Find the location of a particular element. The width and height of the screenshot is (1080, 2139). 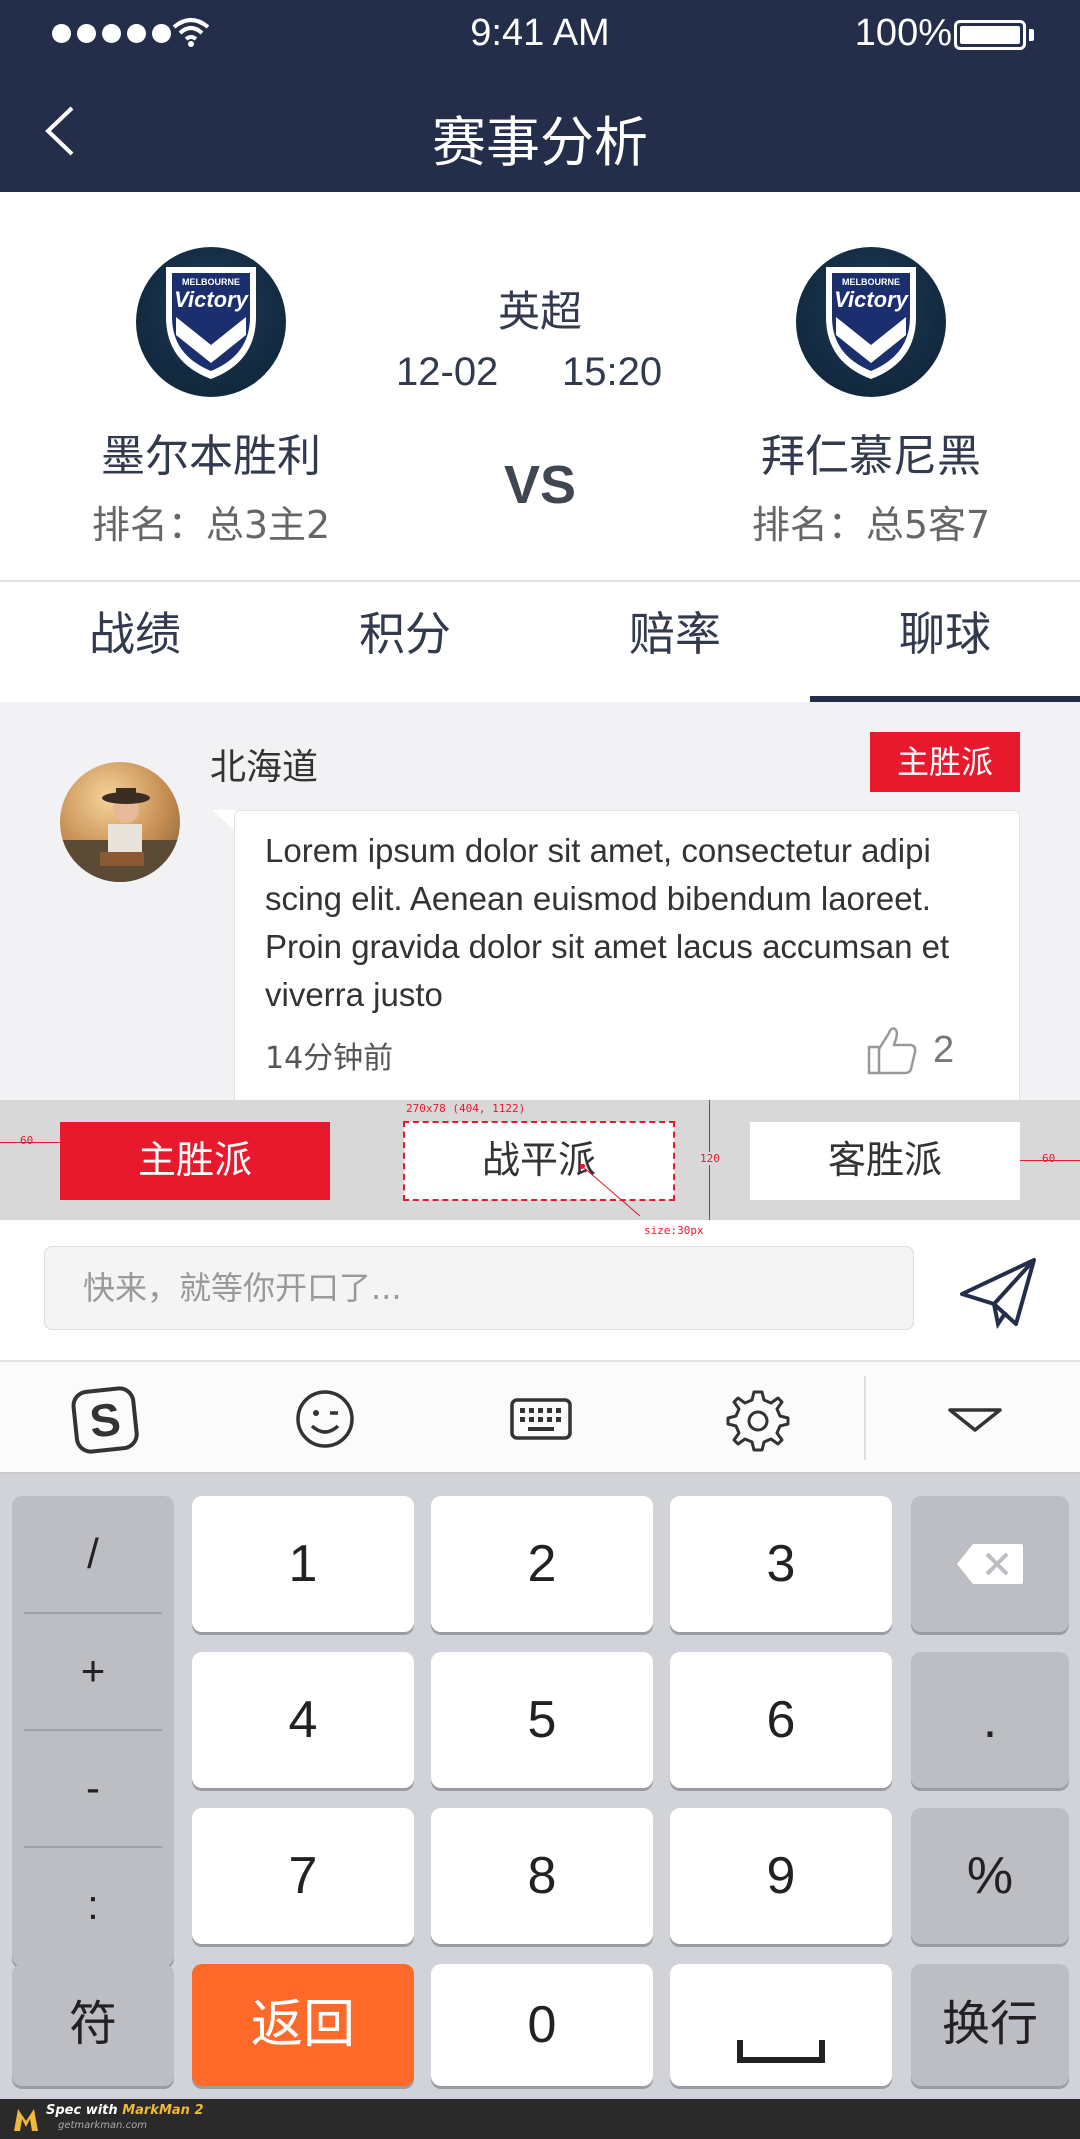

key-1: 1 is located at coordinates (303, 1564).